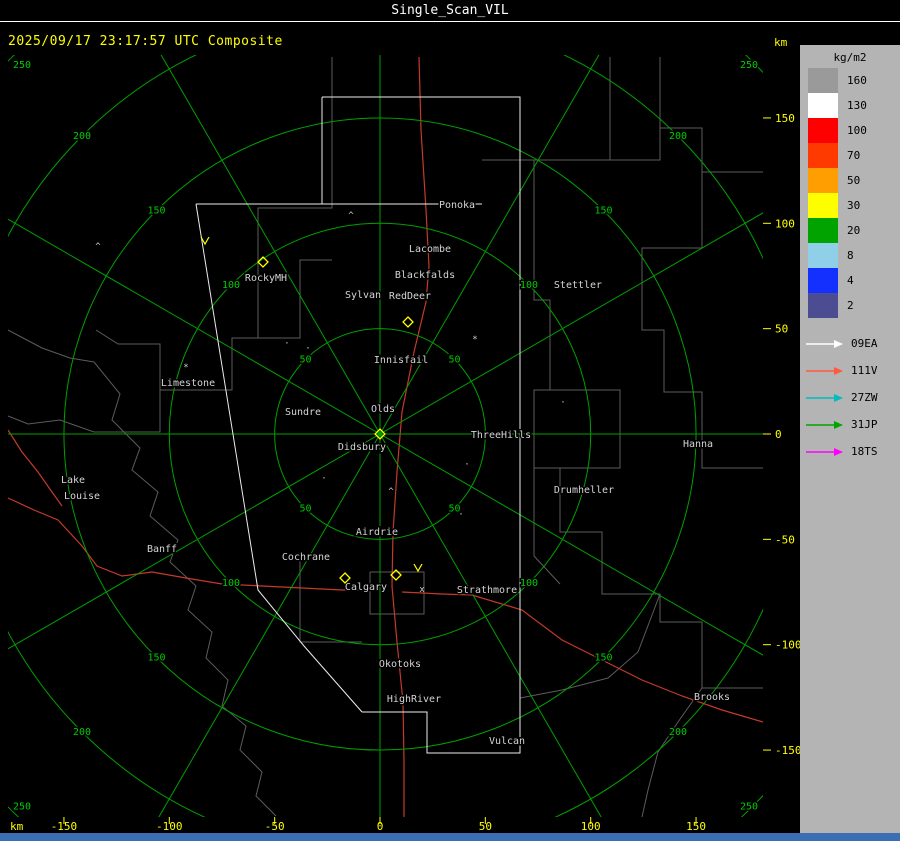  Describe the element at coordinates (192, 544) in the screenshot. I see `highway-line` at that location.